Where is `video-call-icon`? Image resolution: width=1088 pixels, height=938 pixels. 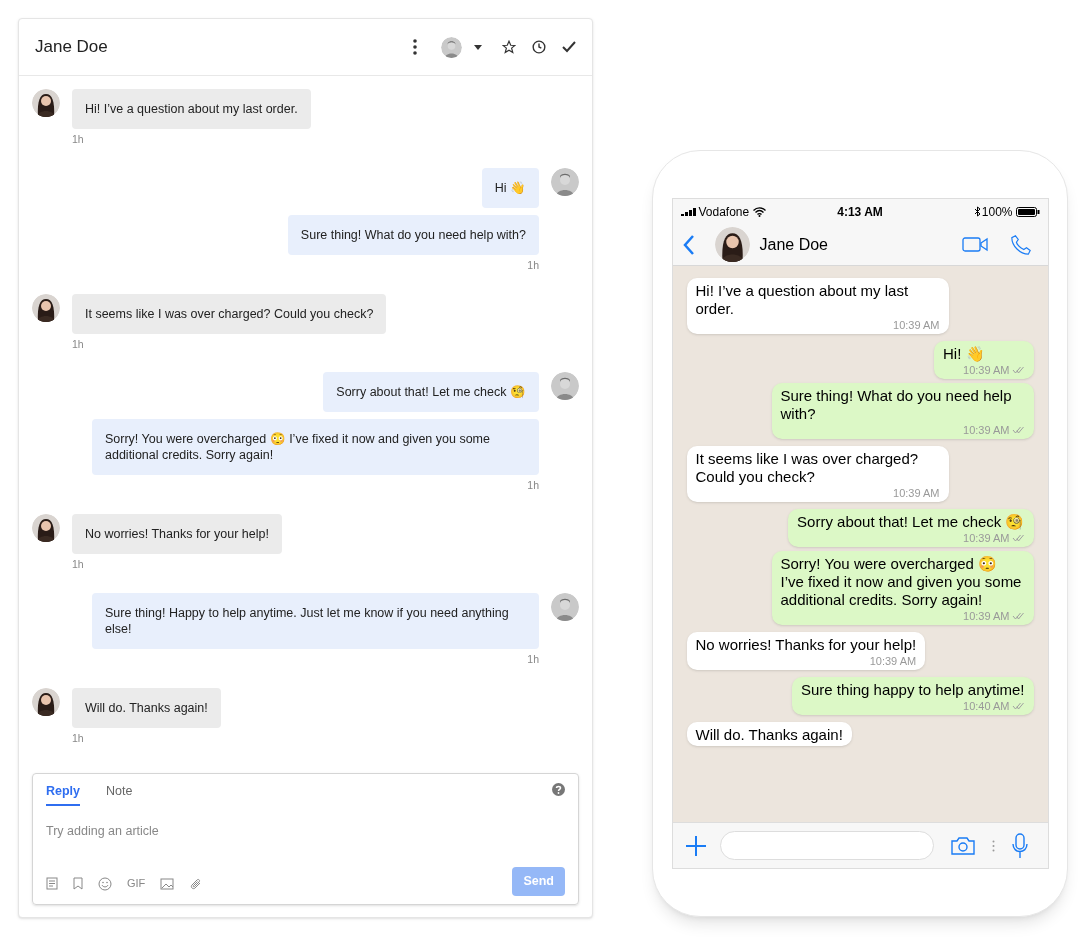
video-call-icon is located at coordinates (974, 244).